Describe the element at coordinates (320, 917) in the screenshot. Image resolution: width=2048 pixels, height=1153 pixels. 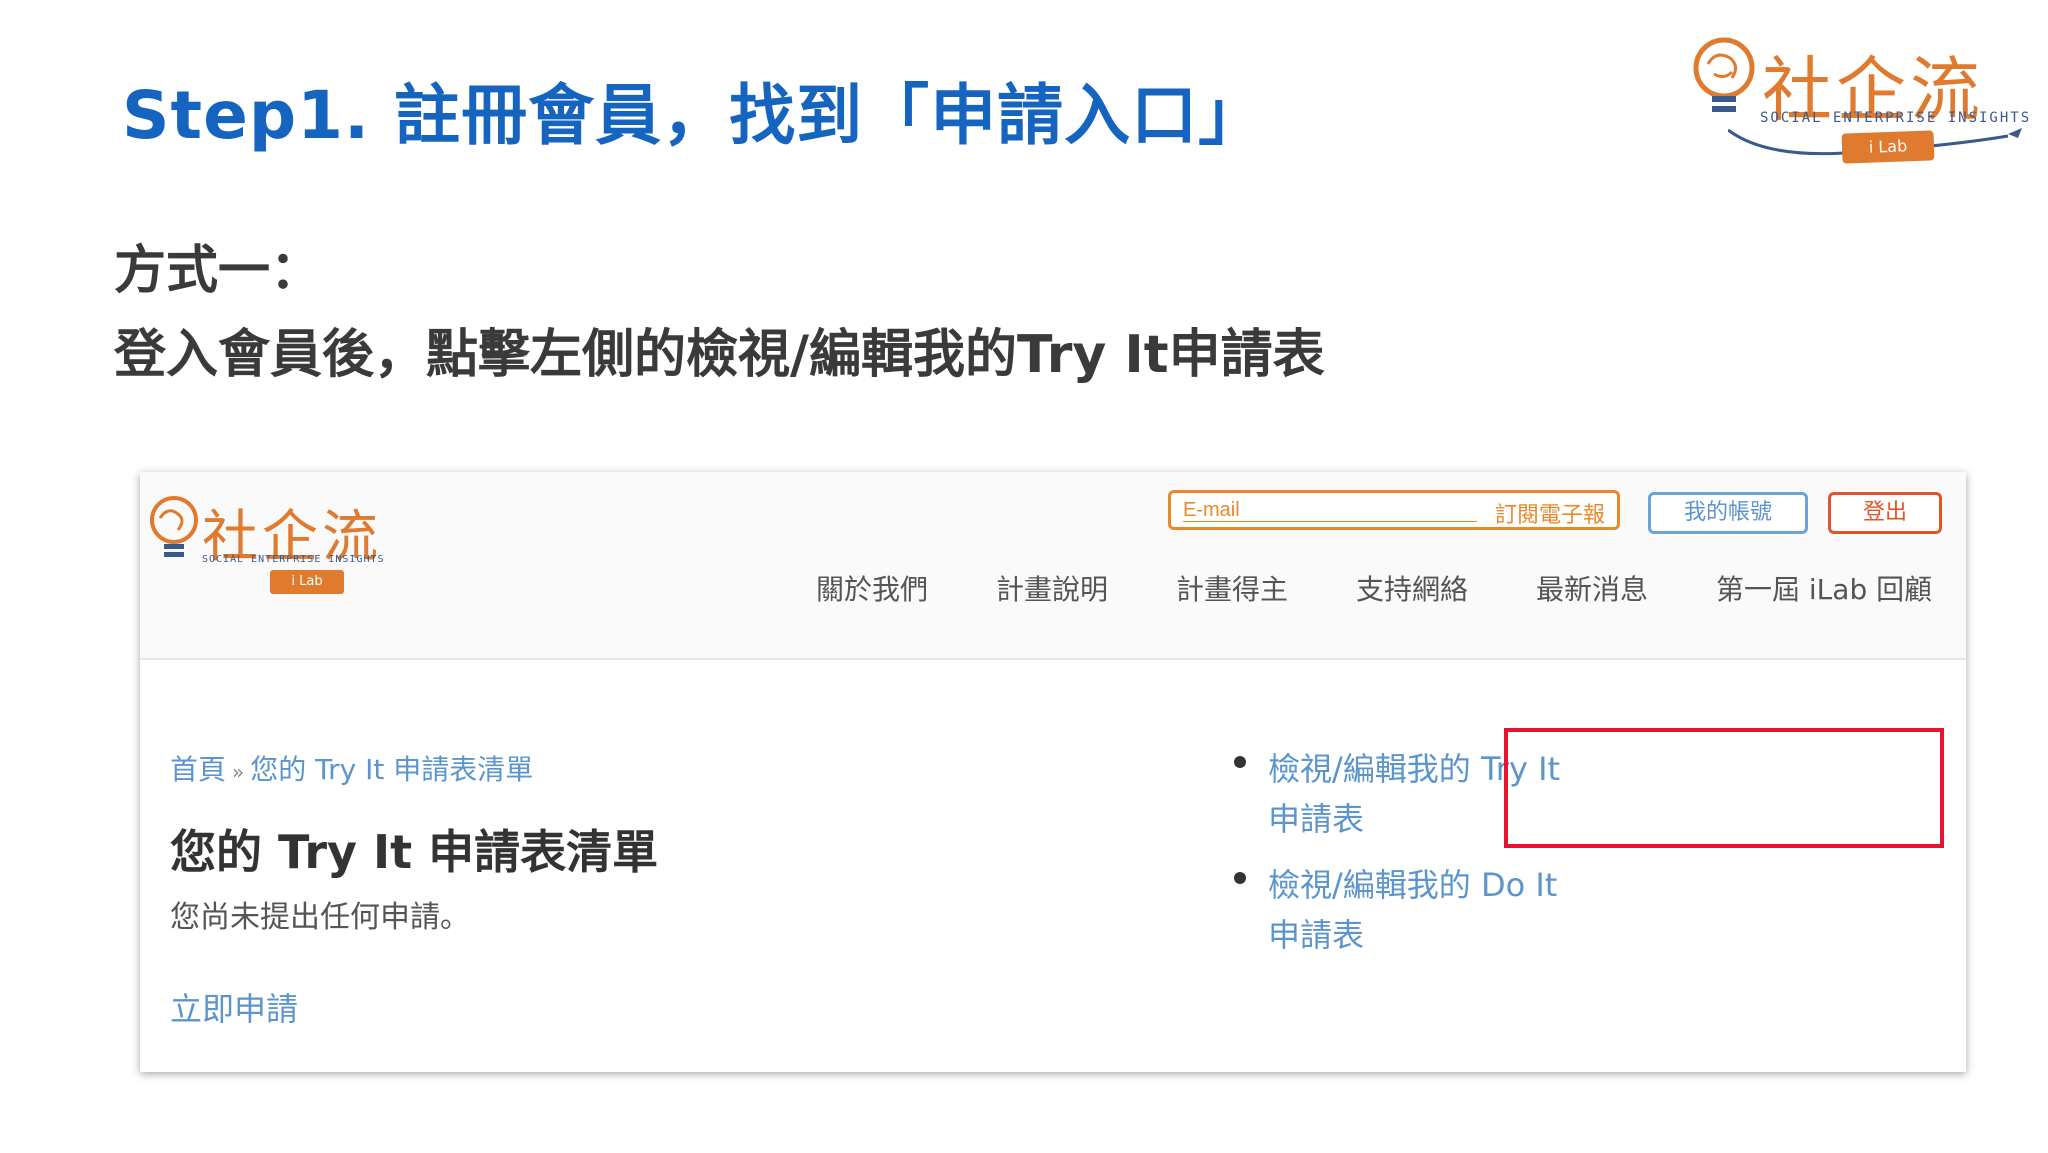
I see `empty-state-text: 您尚未提出任何申請。` at that location.